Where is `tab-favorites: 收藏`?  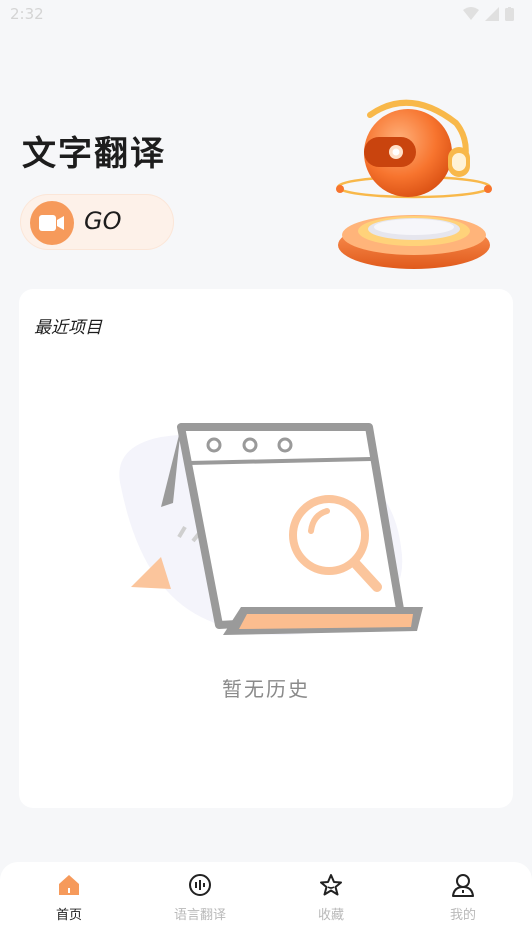
tab-favorites: 收藏 is located at coordinates (331, 903).